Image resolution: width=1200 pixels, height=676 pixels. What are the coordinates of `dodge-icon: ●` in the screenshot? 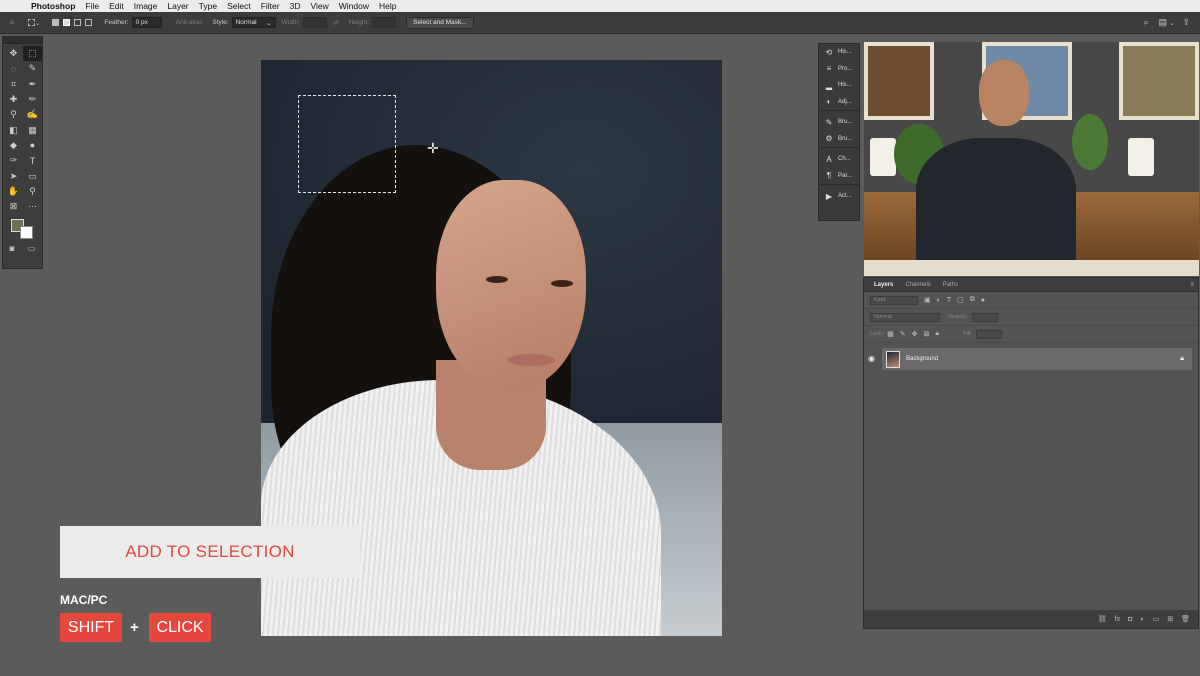 It's located at (32, 145).